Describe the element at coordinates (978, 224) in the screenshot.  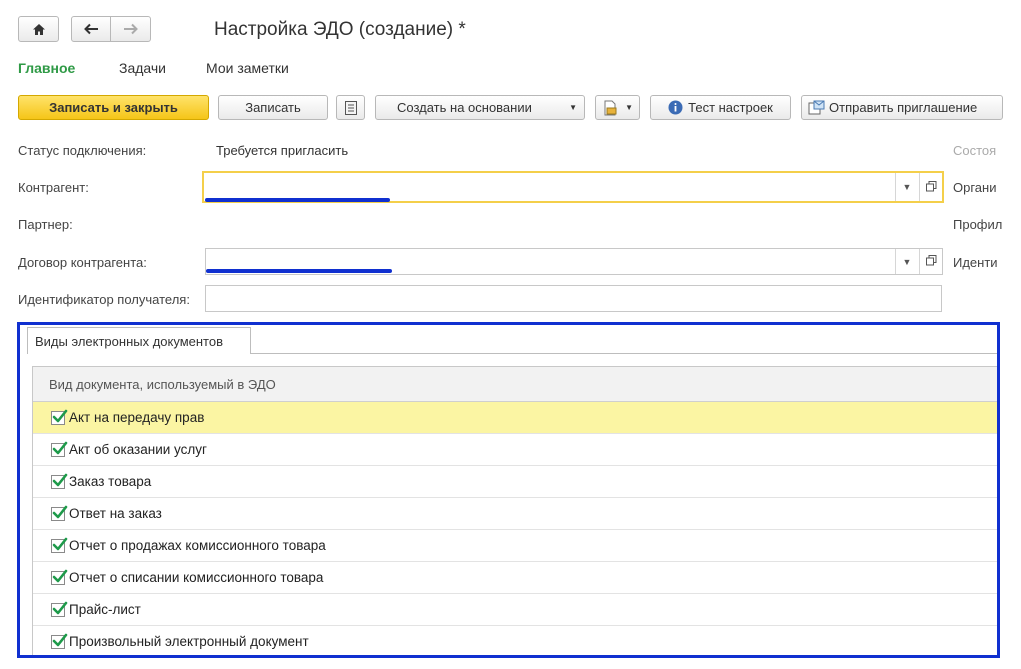
I see `profile-label-truncated: Профил` at that location.